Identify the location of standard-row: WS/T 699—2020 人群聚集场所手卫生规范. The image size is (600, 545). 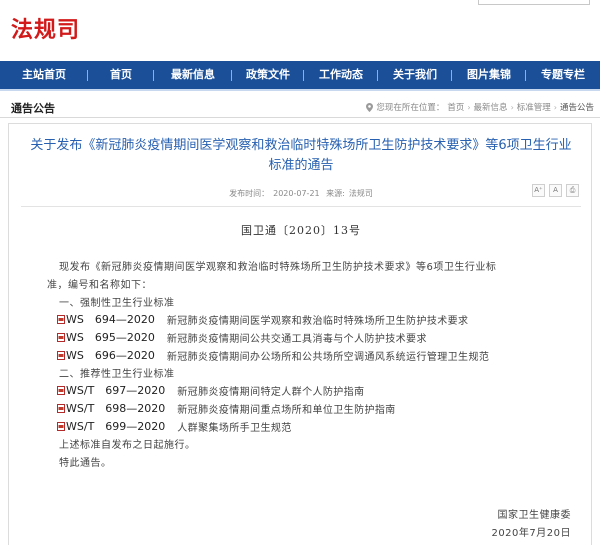
(174, 426).